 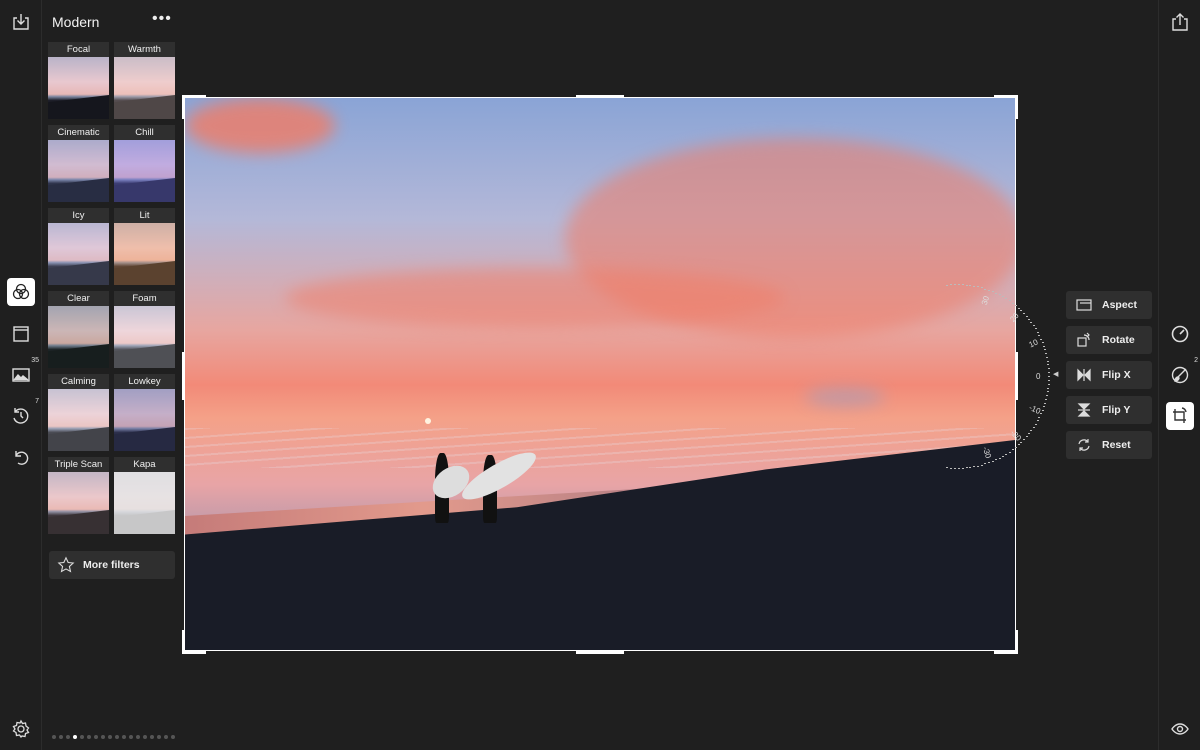 What do you see at coordinates (21, 22) in the screenshot?
I see `import-icon` at bounding box center [21, 22].